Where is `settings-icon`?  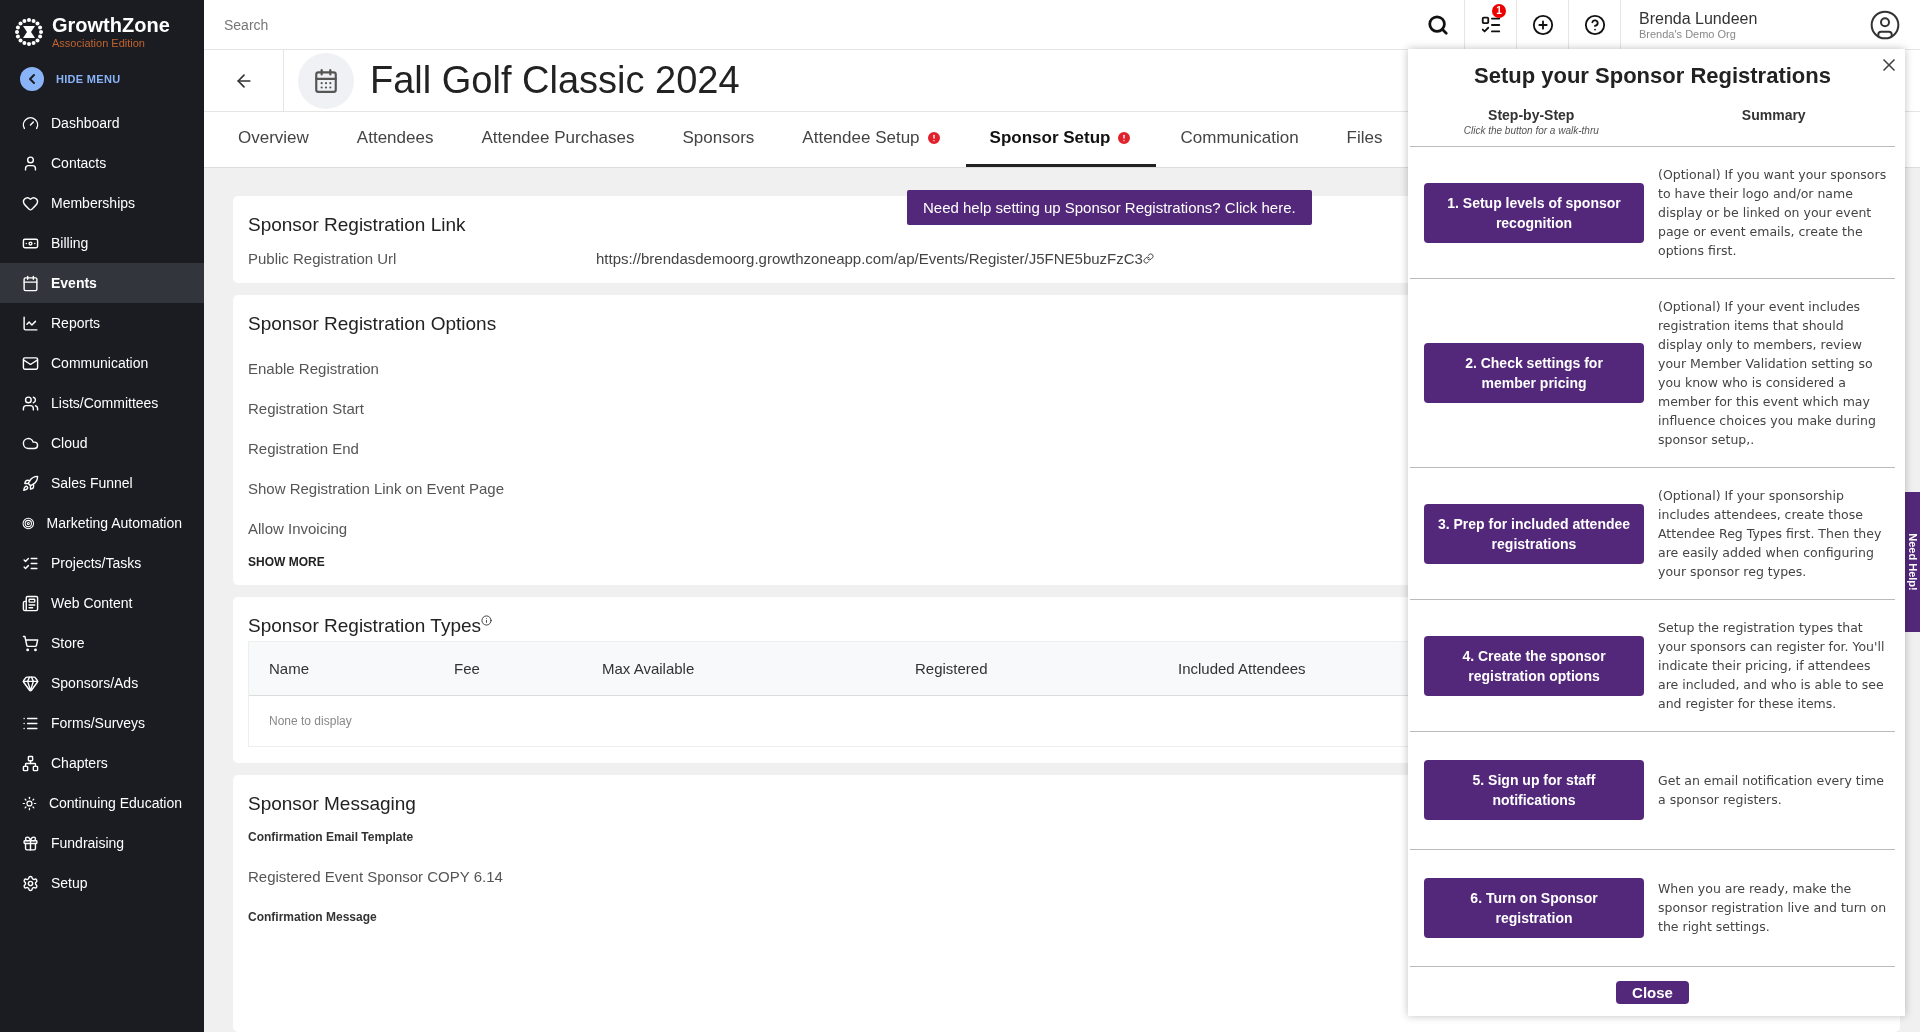
settings-icon is located at coordinates (30, 883).